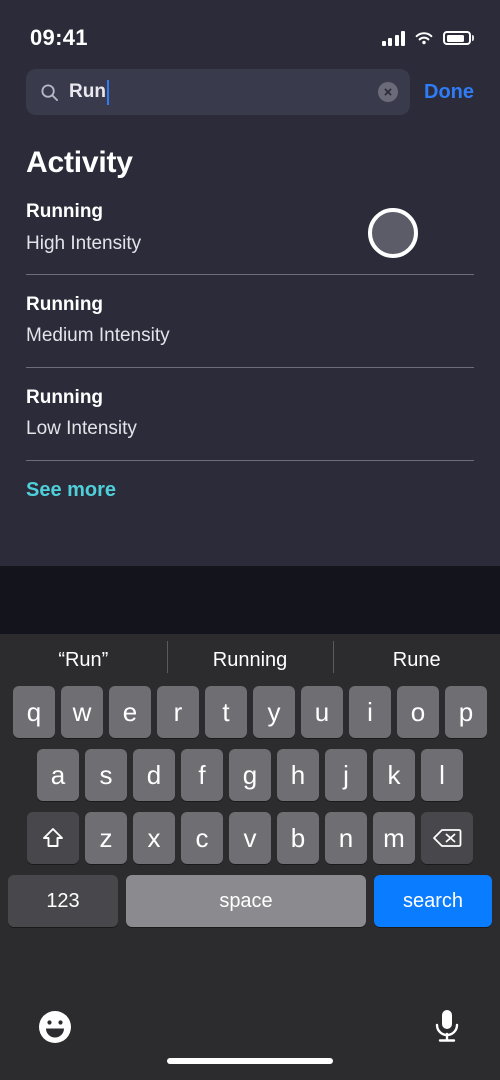 This screenshot has width=500, height=1080. I want to click on clear-circle-icon, so click(388, 92).